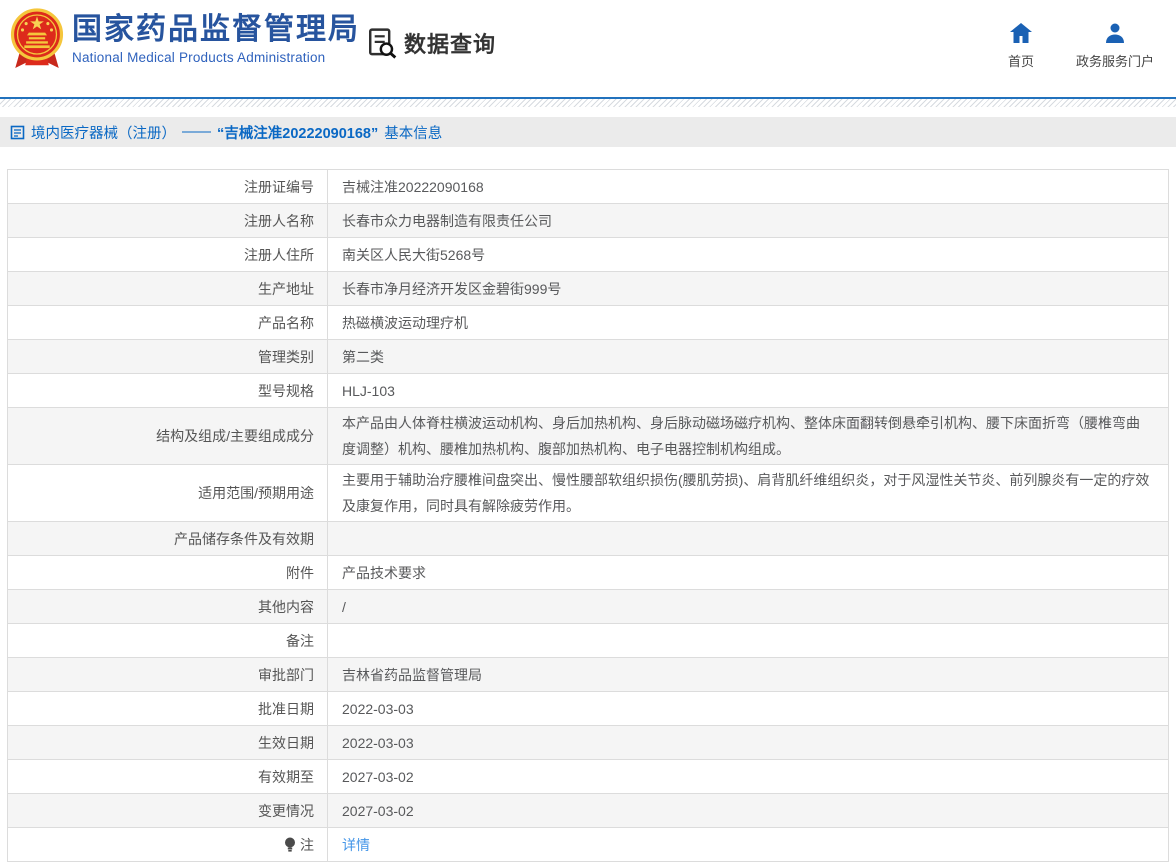 The width and height of the screenshot is (1176, 862). I want to click on row-label: 变更情况, so click(286, 810).